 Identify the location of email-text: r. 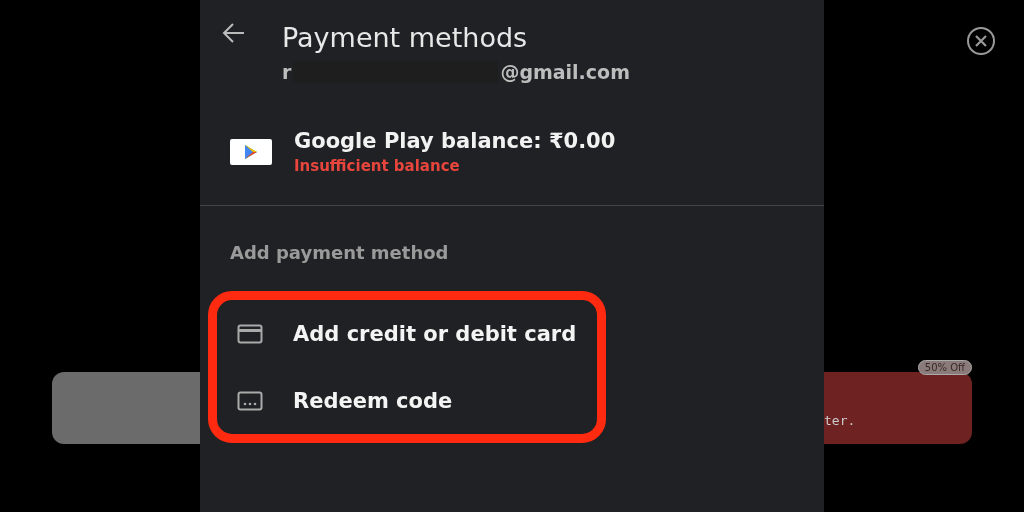
(287, 72).